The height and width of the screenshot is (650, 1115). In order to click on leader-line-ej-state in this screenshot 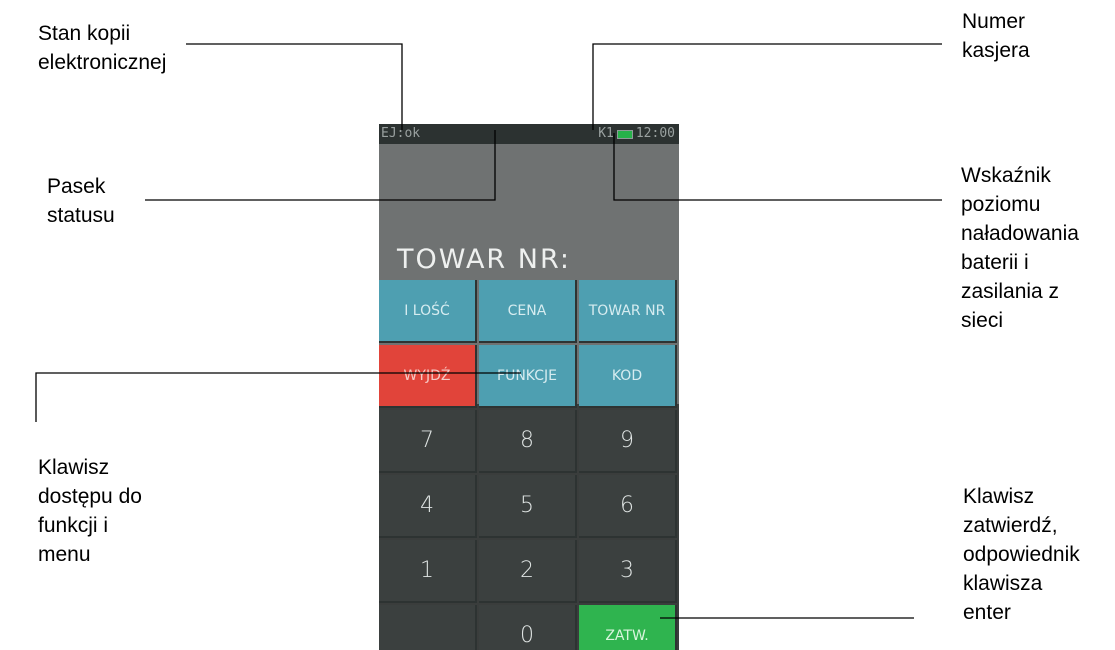, I will do `click(294, 86)`.